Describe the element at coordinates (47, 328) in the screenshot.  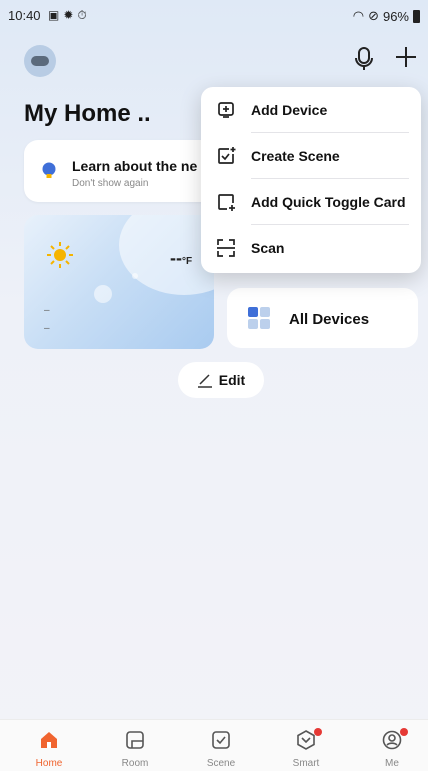
I see `weather-line-2: –` at that location.